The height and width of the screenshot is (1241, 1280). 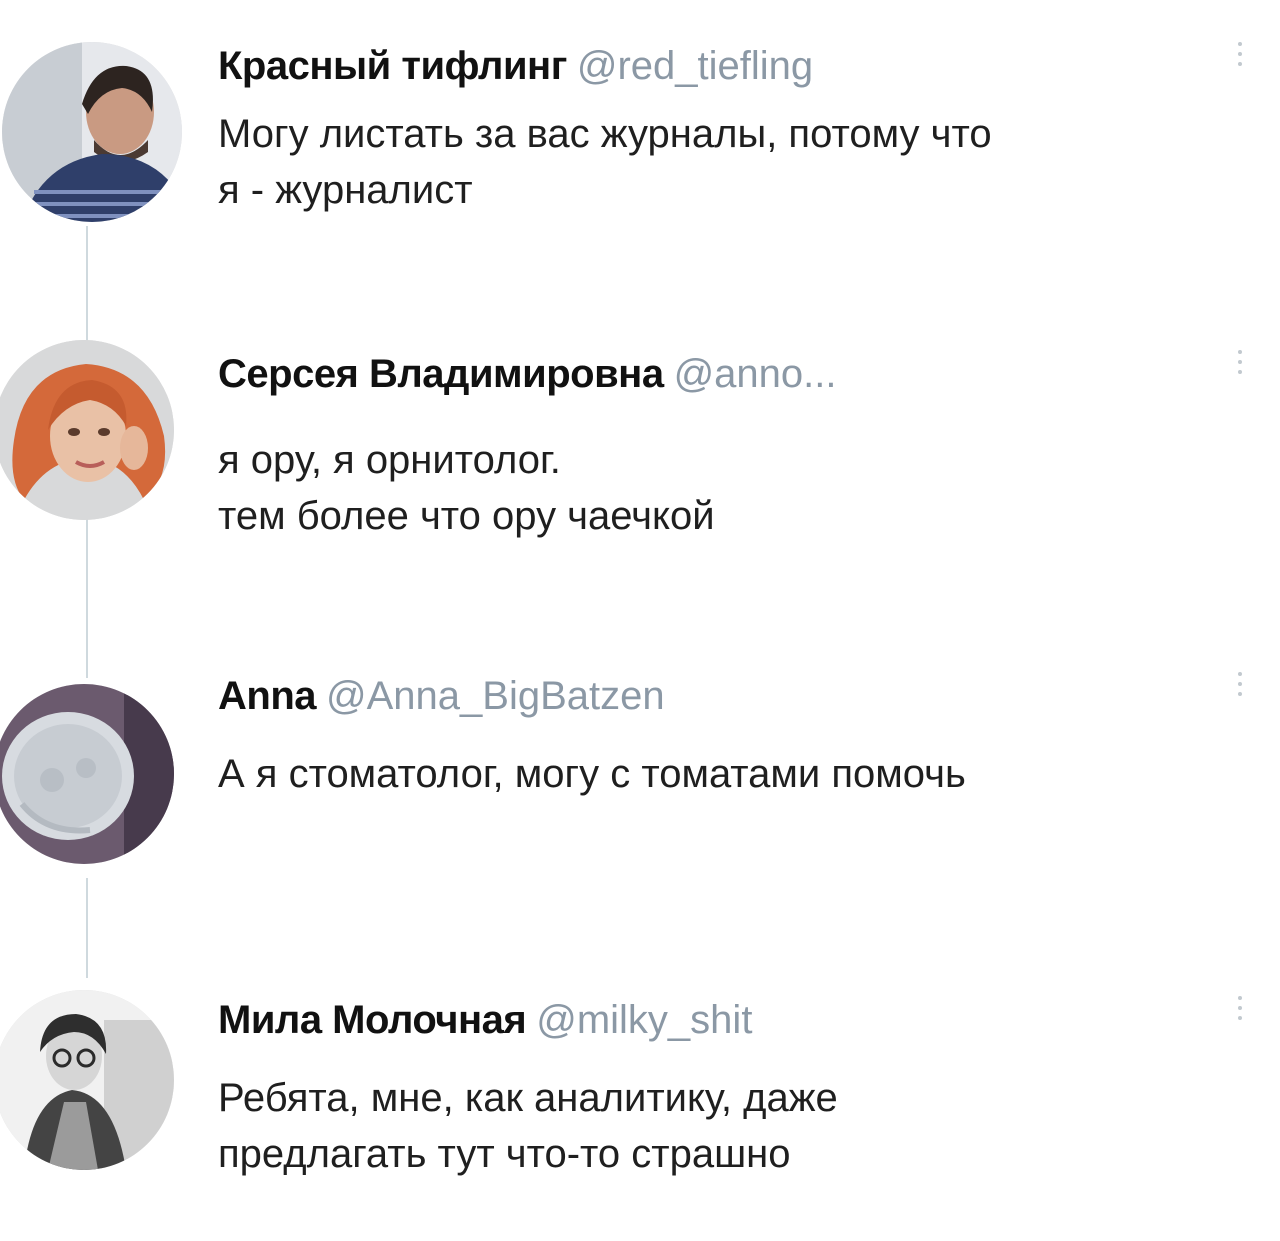 I want to click on author-name: Anna, so click(x=267, y=696).